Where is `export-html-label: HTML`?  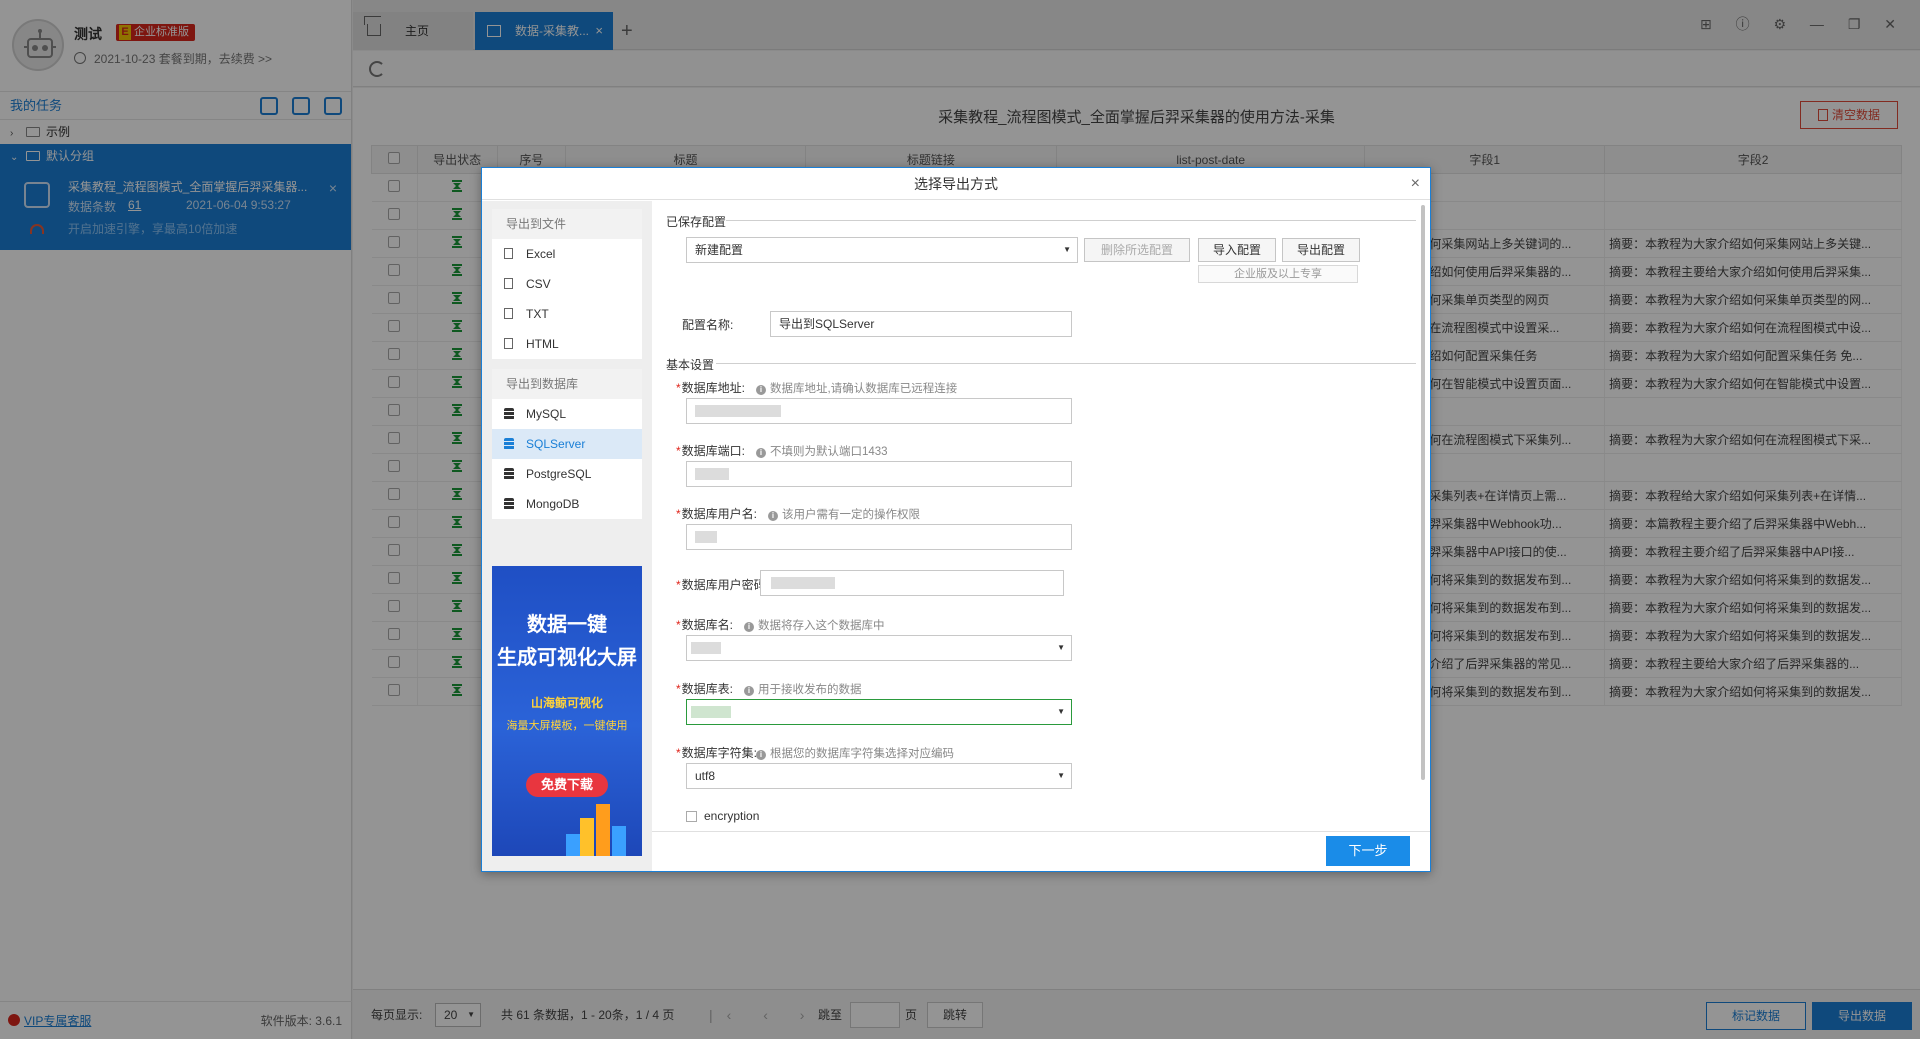
export-html-label: HTML is located at coordinates (542, 344).